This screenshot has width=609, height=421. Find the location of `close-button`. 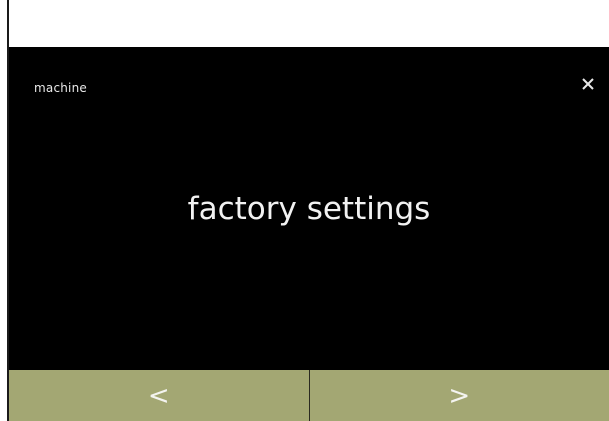

close-button is located at coordinates (588, 84).